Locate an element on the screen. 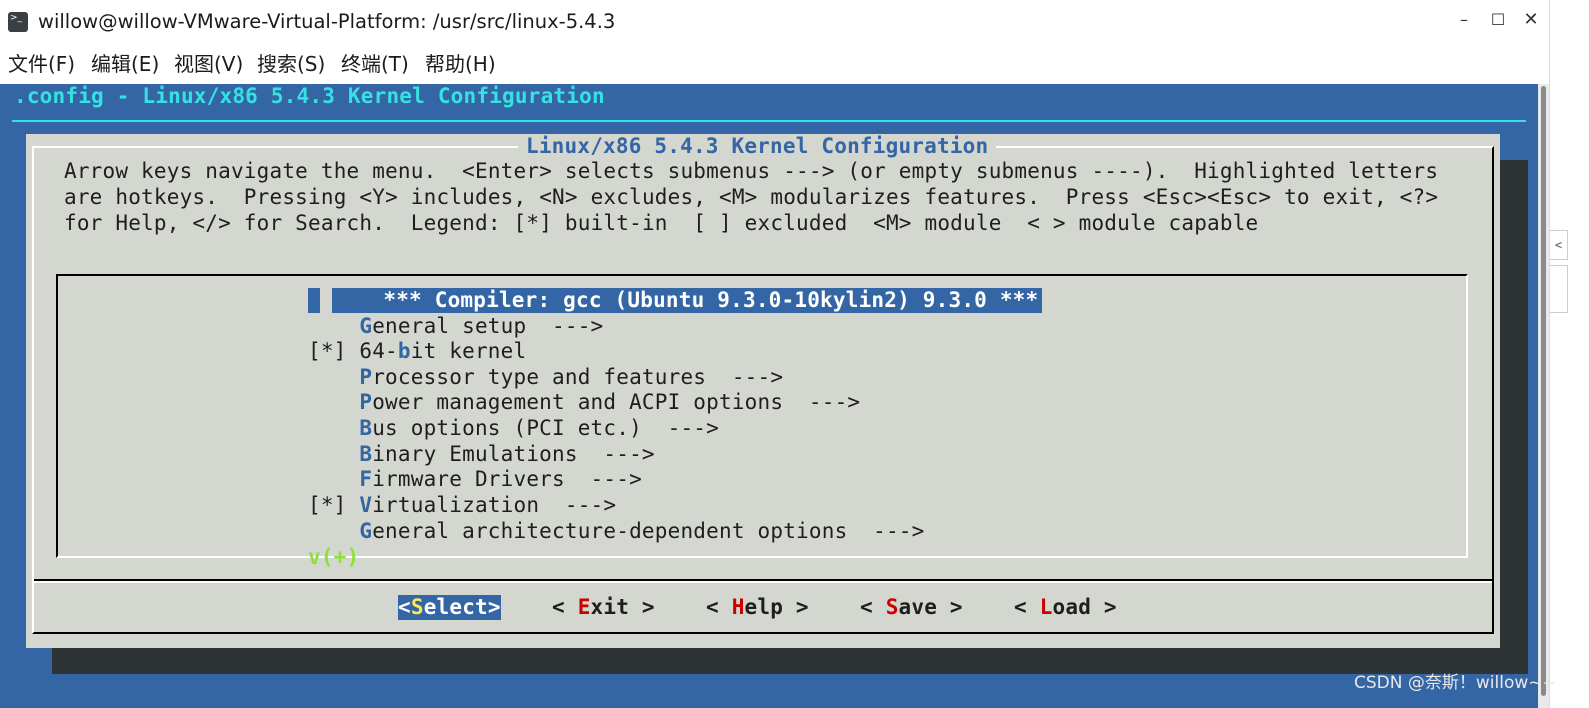  entry-label: irmware Drivers ---> is located at coordinates (507, 479).